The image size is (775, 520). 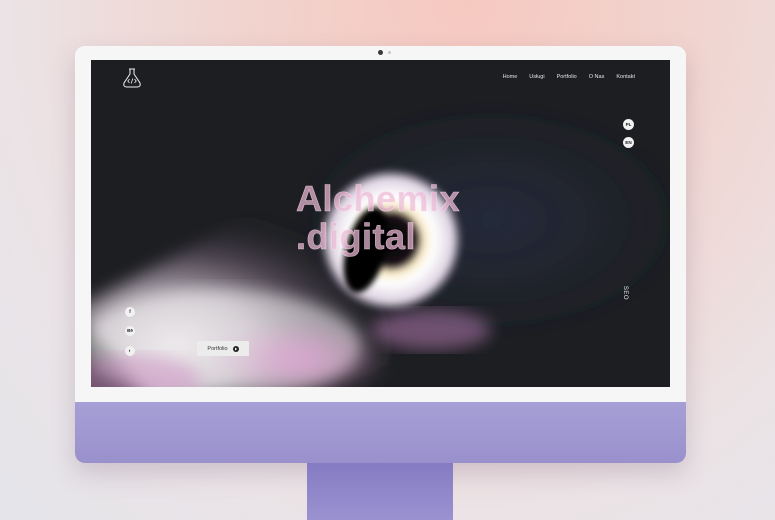 I want to click on camera-sensor-icon, so click(x=389, y=52).